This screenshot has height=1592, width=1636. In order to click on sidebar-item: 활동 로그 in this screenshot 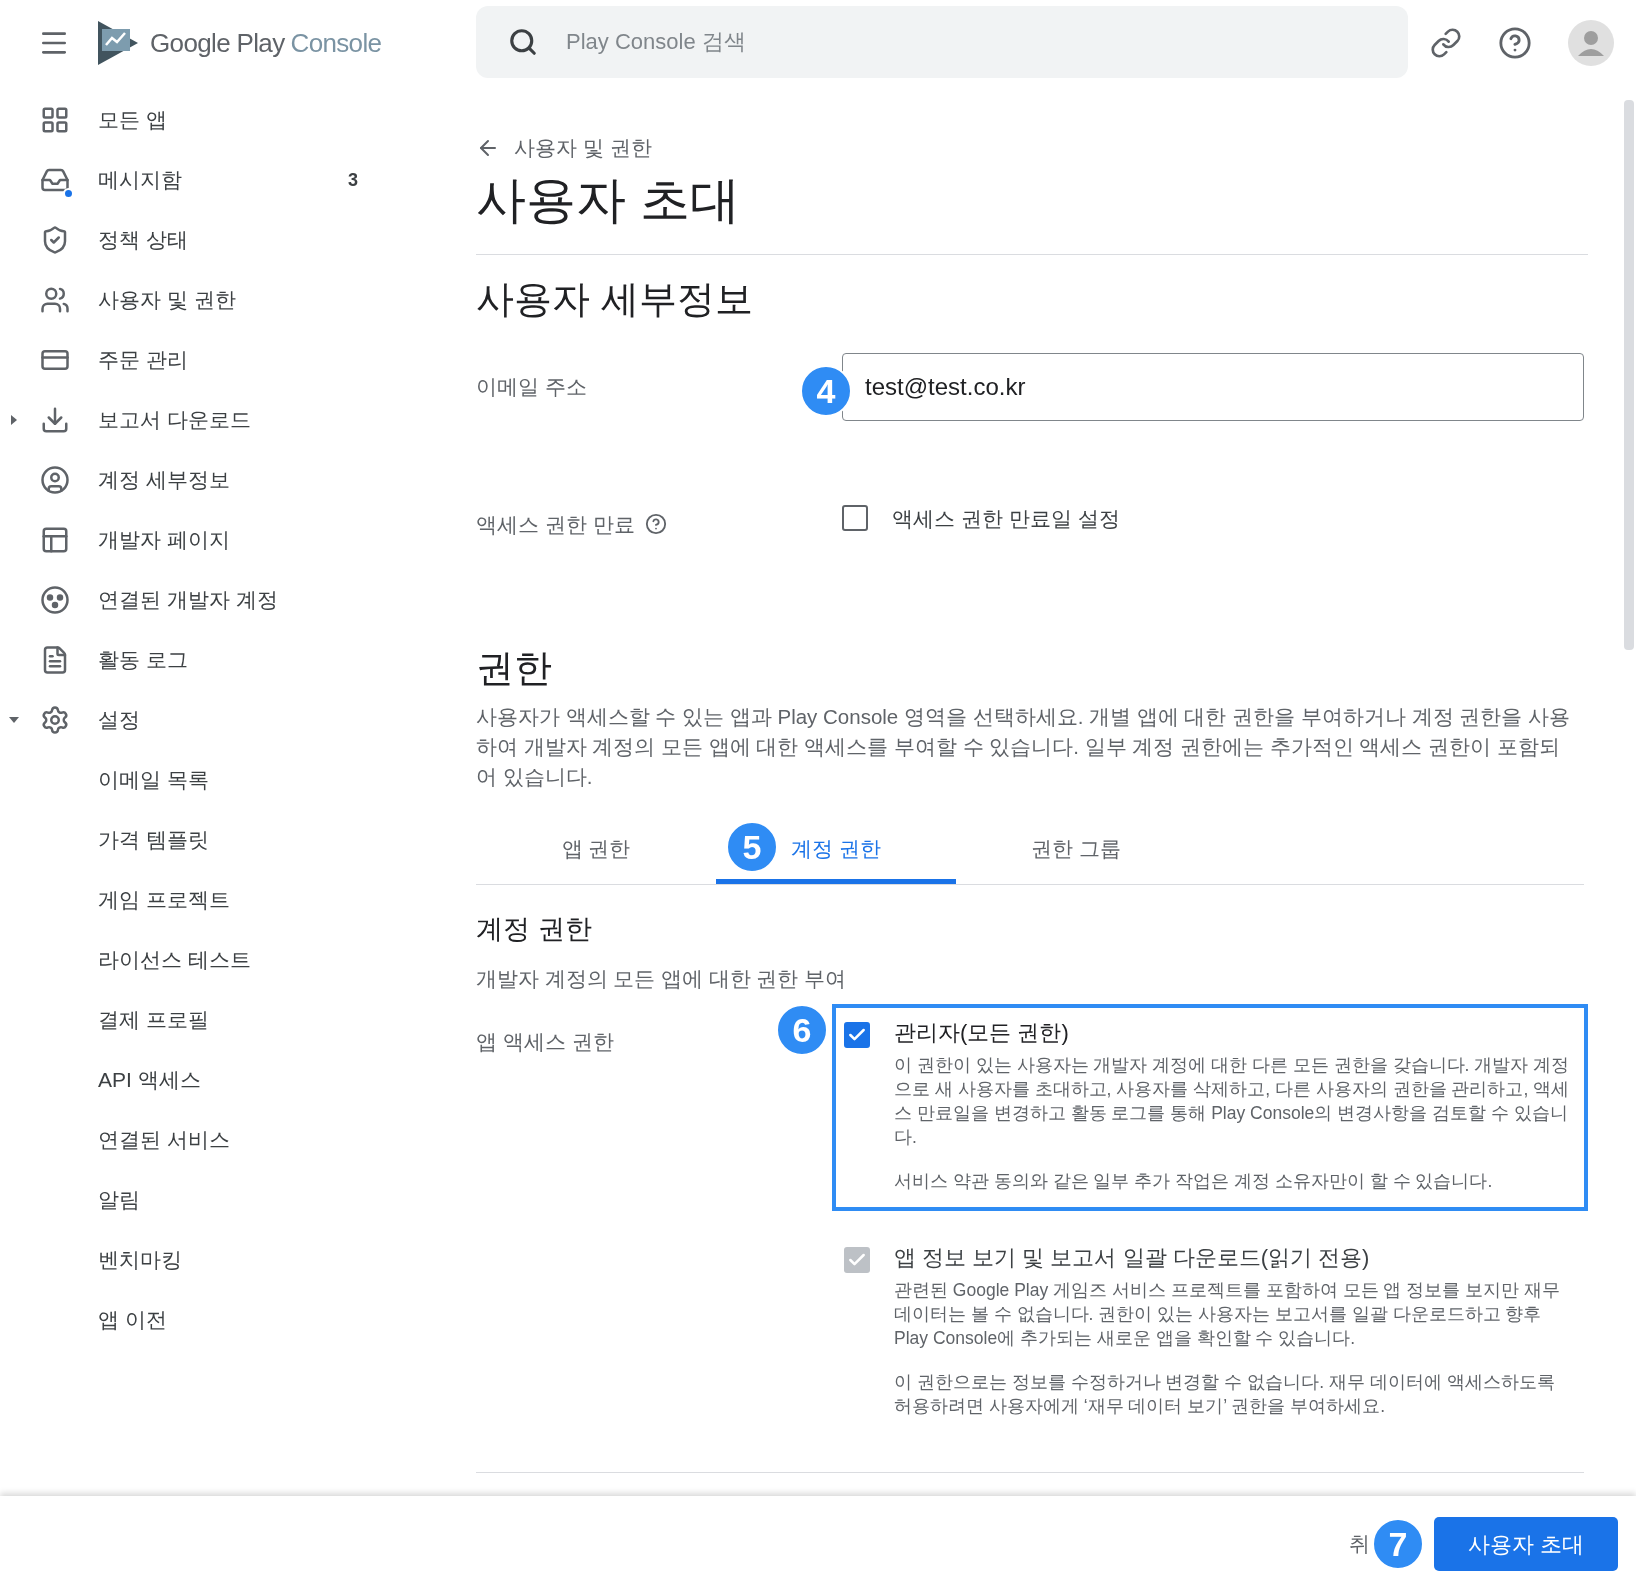, I will do `click(238, 660)`.